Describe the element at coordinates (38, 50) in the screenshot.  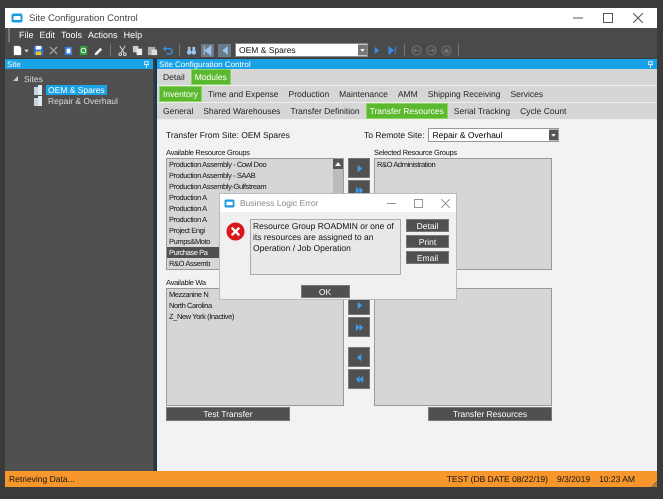
I see `save-icon` at that location.